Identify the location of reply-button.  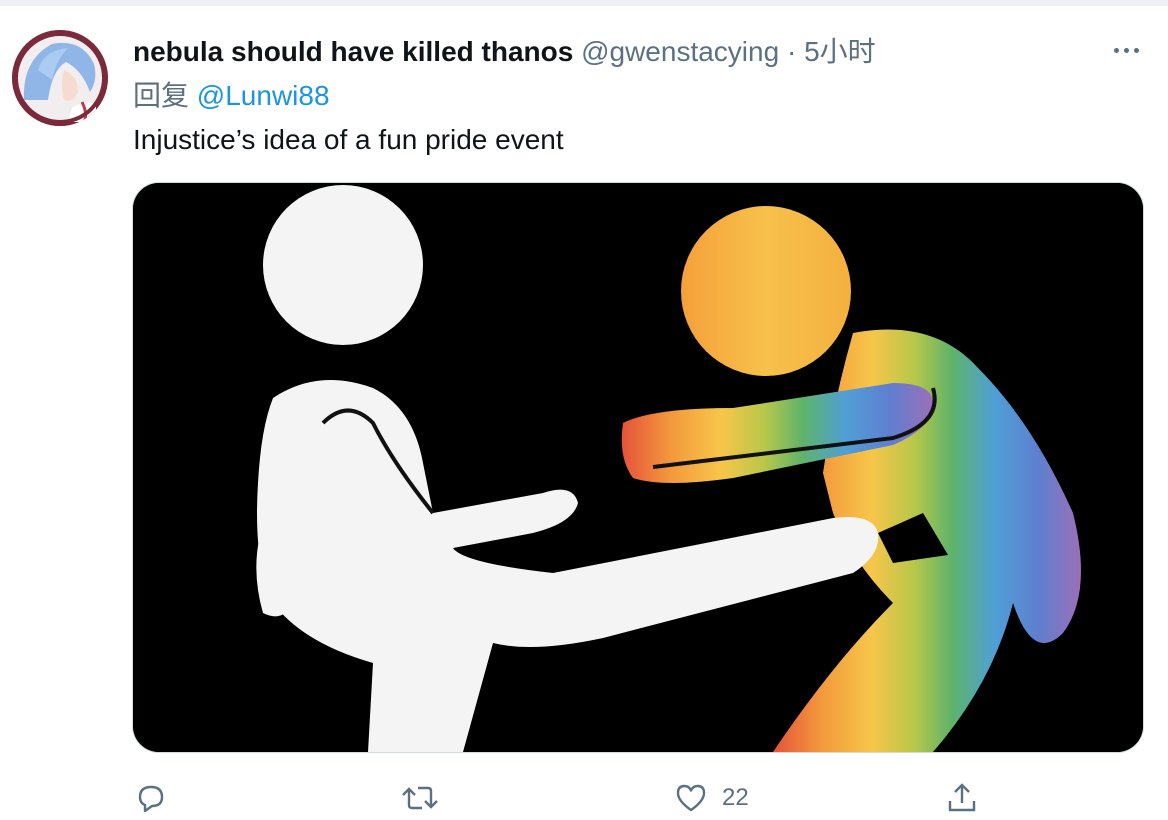
(157, 798).